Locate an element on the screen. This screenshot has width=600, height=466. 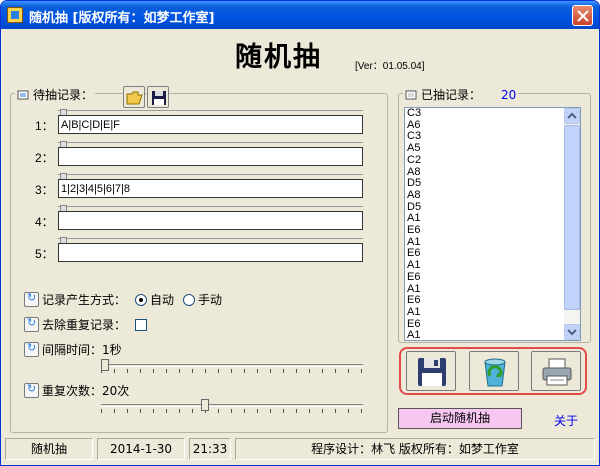
chevron-up-icon is located at coordinates (572, 115).